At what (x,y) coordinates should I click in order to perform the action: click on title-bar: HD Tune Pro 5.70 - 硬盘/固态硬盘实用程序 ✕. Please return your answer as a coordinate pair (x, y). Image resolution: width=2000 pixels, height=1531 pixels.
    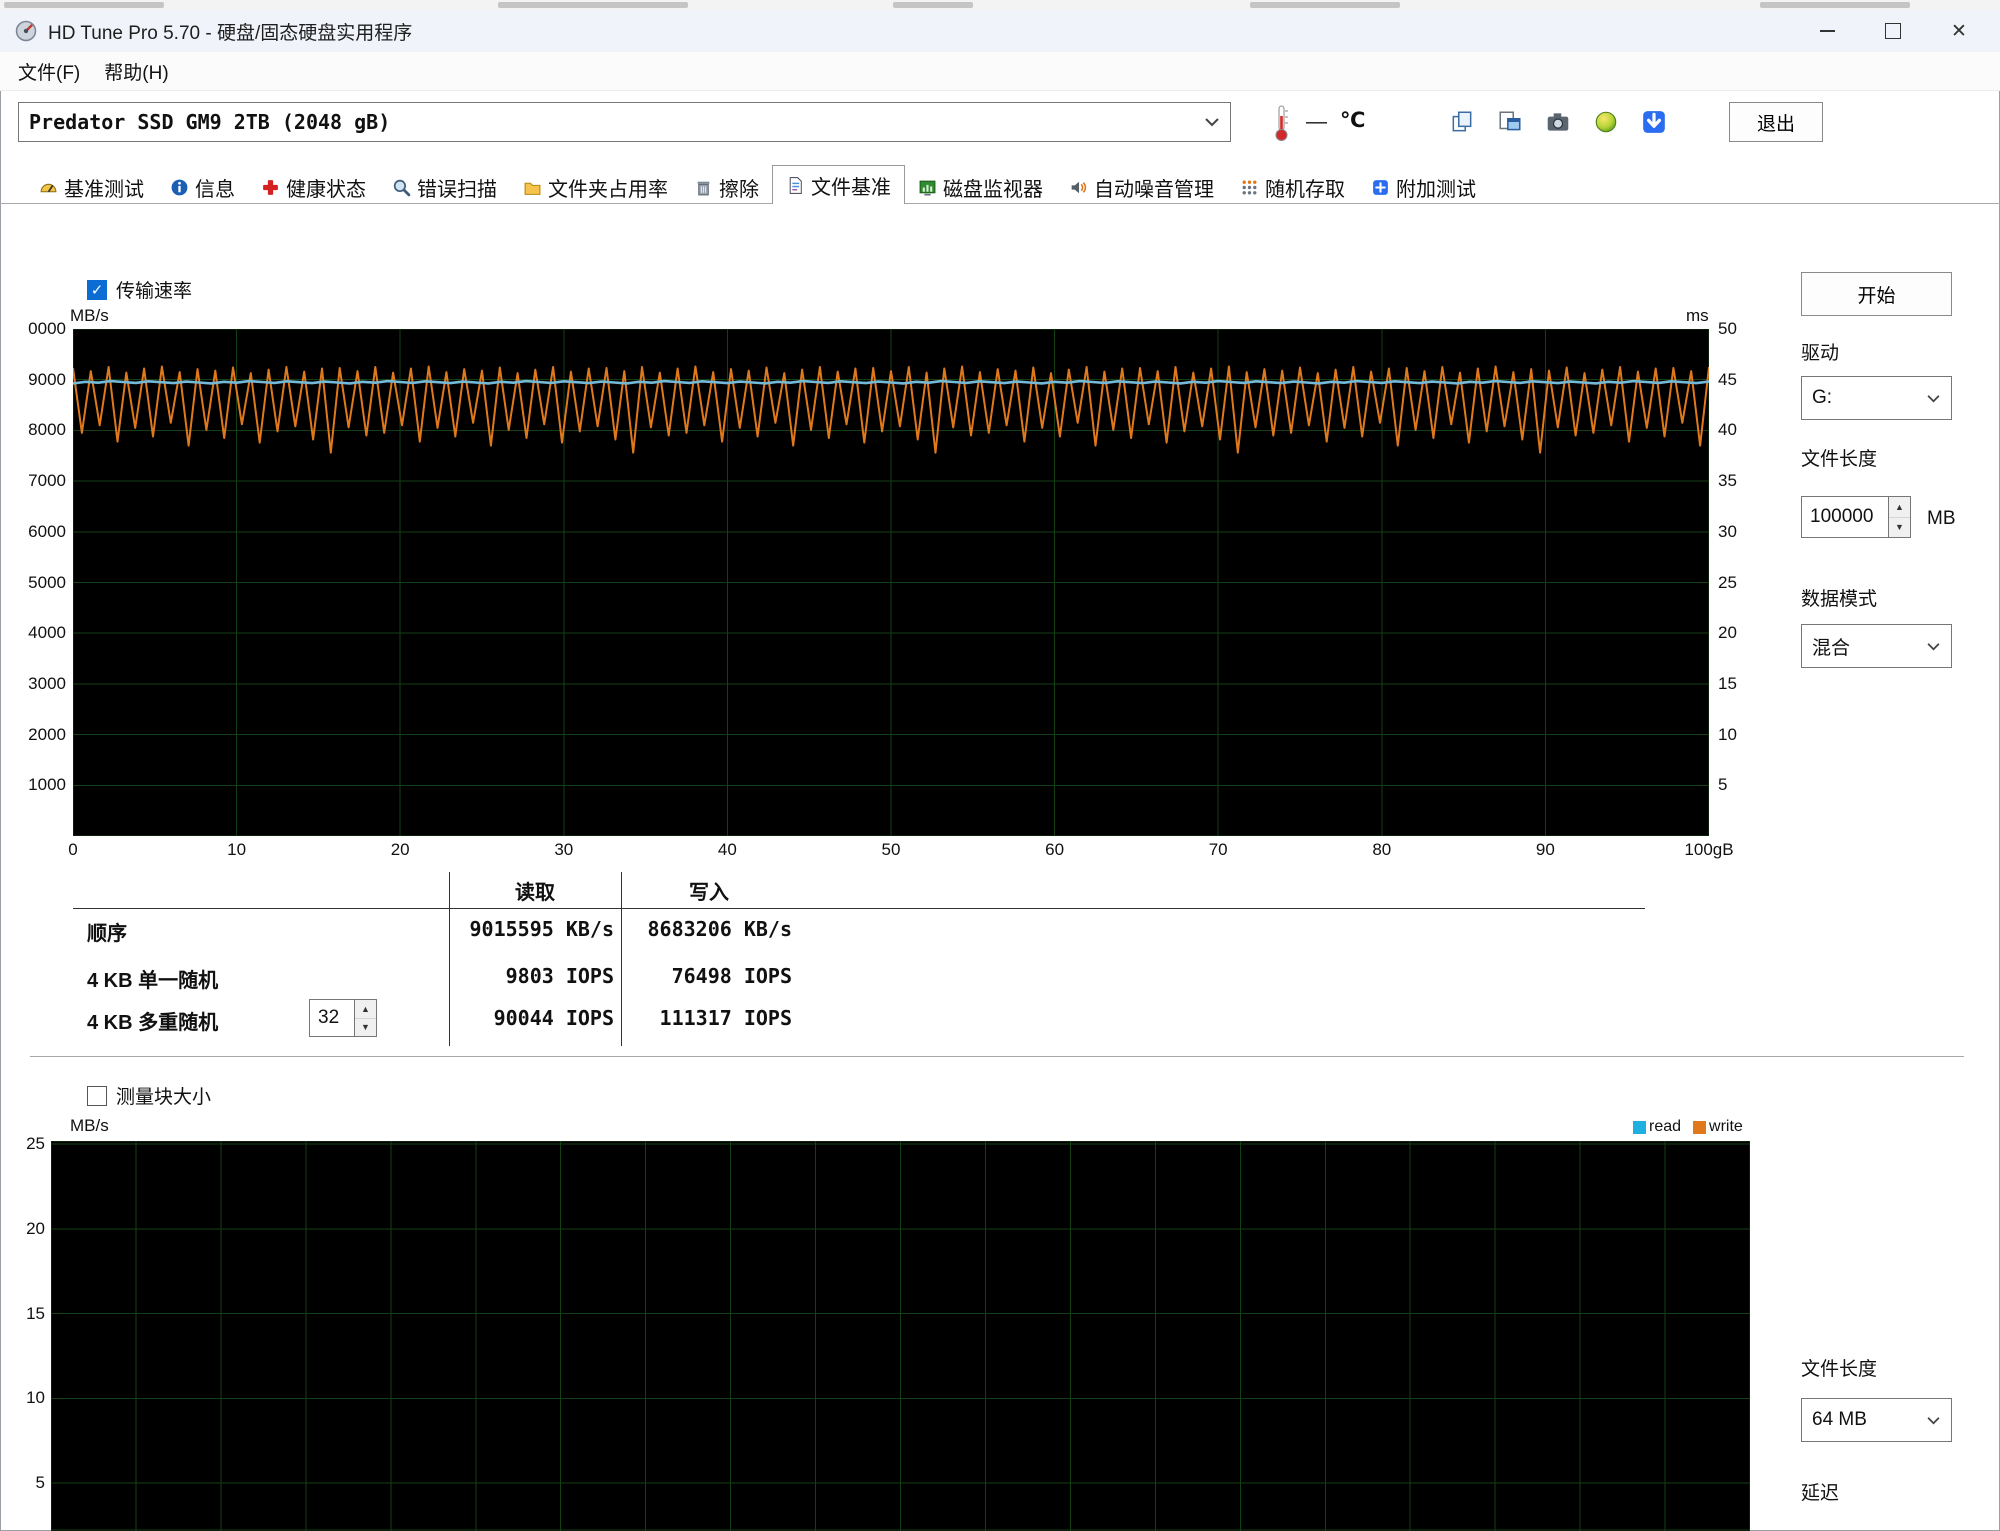
    Looking at the image, I should click on (1000, 31).